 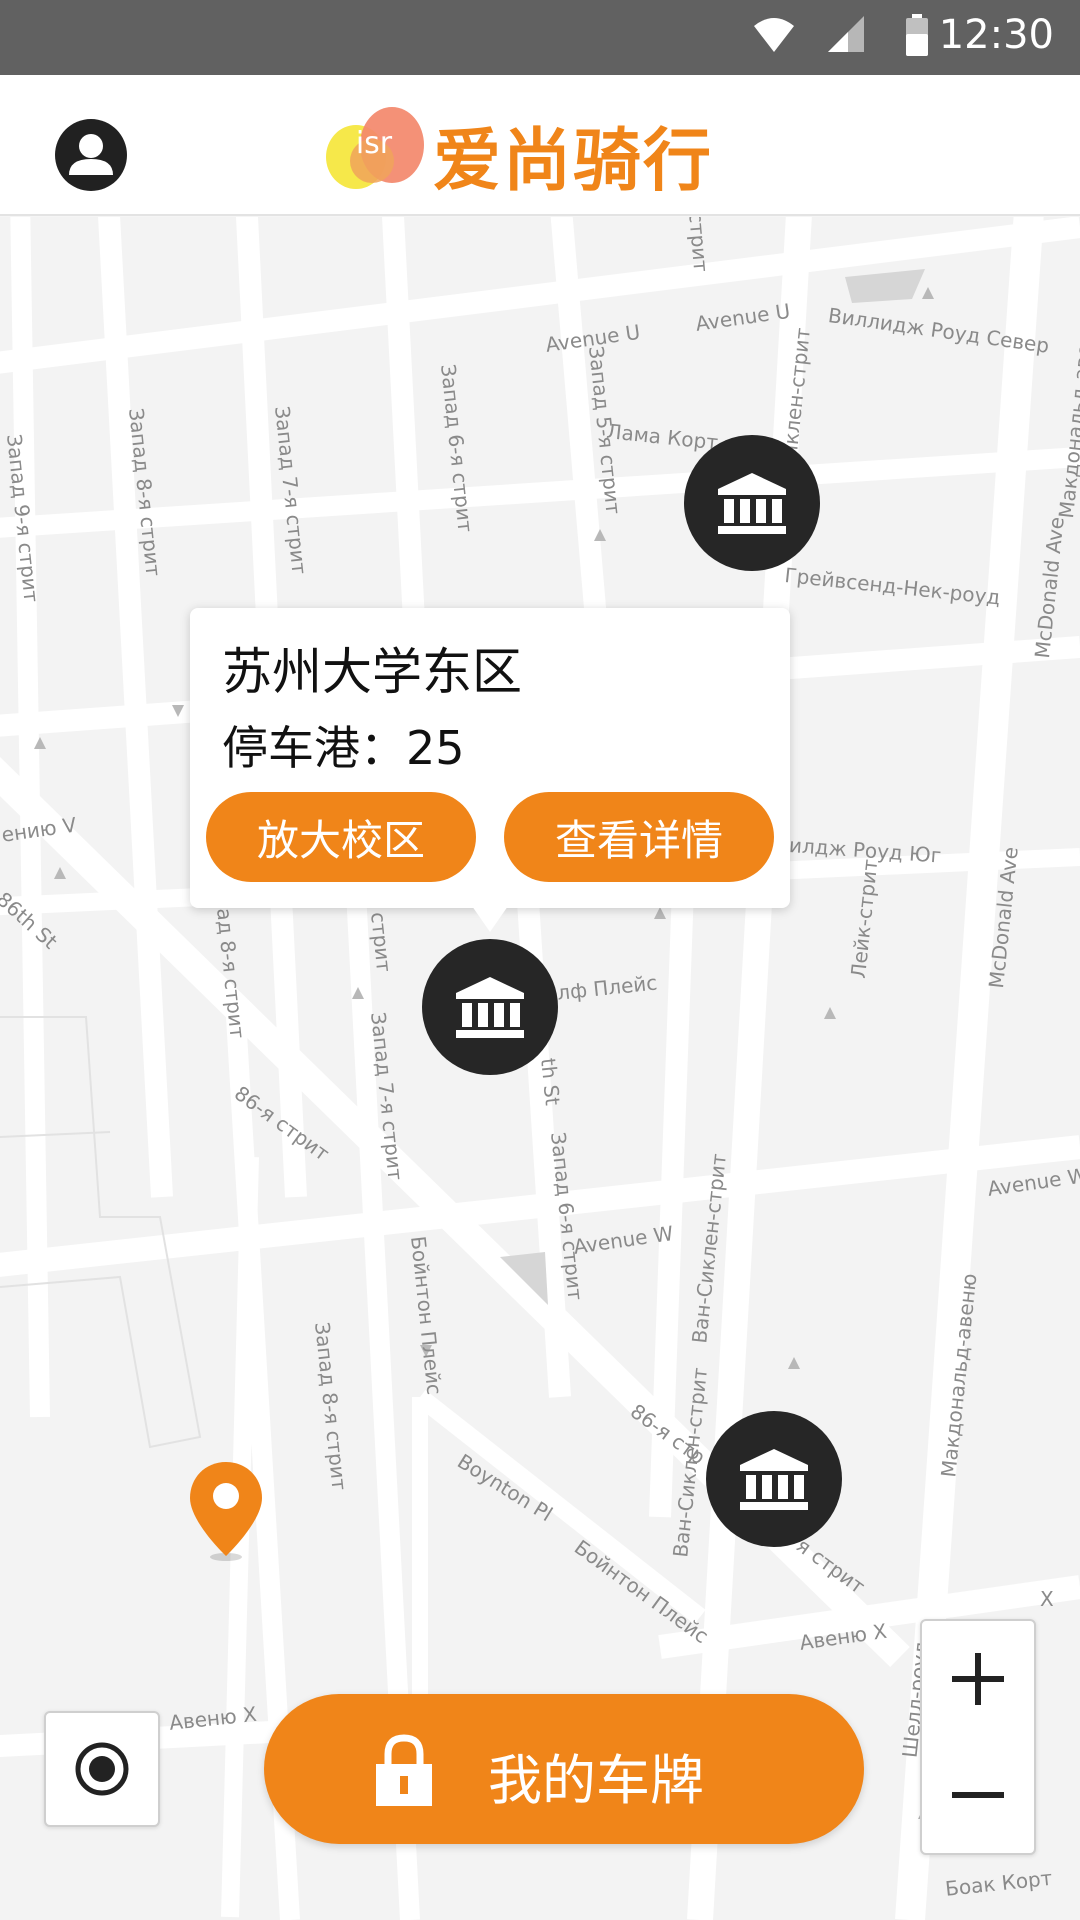 What do you see at coordinates (774, 35) in the screenshot?
I see `wifi-icon` at bounding box center [774, 35].